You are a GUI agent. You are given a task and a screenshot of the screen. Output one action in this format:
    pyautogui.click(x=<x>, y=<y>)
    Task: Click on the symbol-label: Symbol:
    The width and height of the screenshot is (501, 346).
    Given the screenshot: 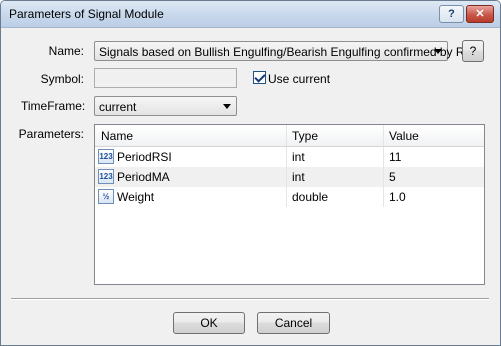 What is the action you would take?
    pyautogui.click(x=62, y=79)
    